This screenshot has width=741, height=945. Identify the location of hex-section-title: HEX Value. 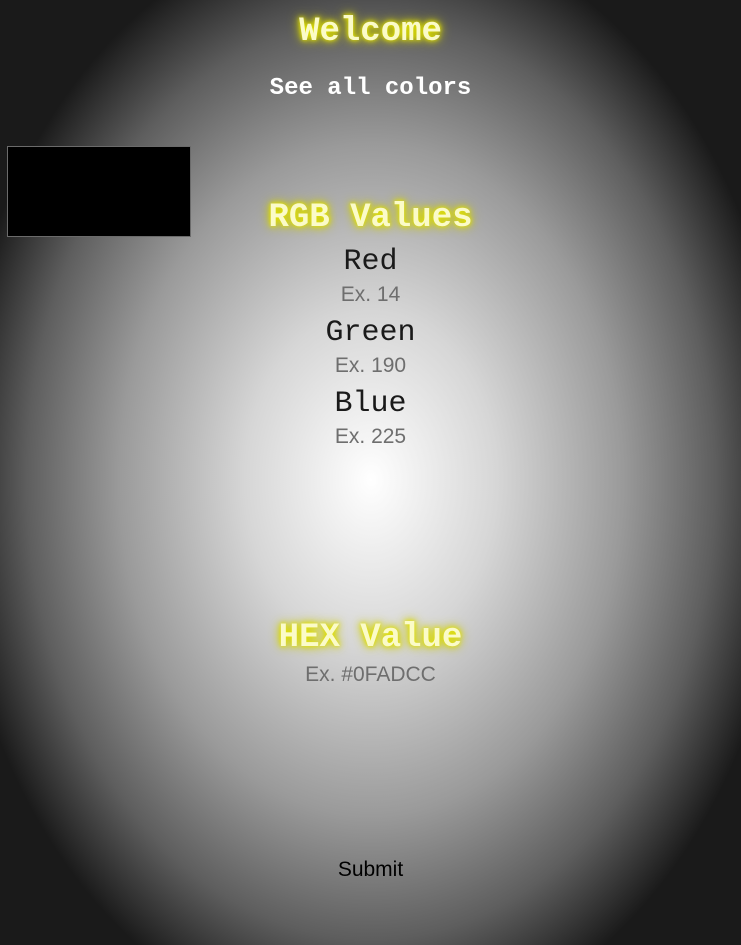
(370, 638).